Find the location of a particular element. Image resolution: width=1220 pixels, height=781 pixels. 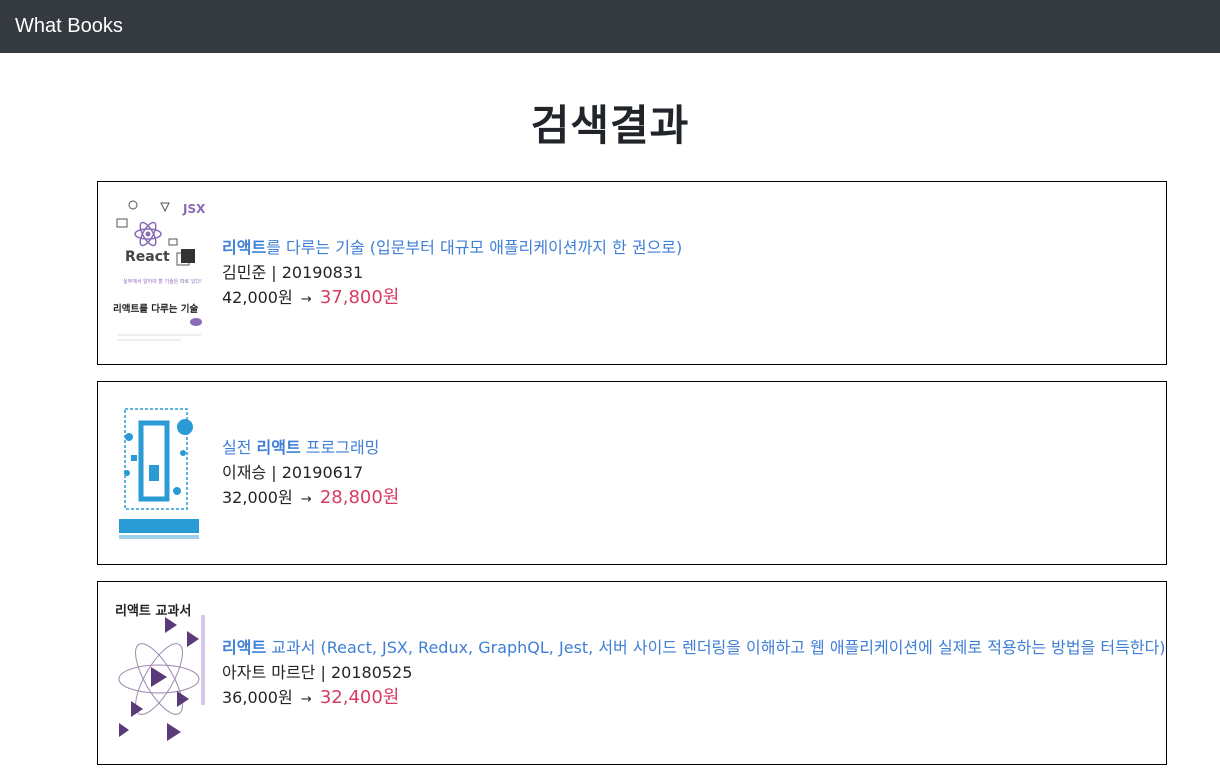

book-price-row: 32,000원 → 28,800원 is located at coordinates (310, 498).